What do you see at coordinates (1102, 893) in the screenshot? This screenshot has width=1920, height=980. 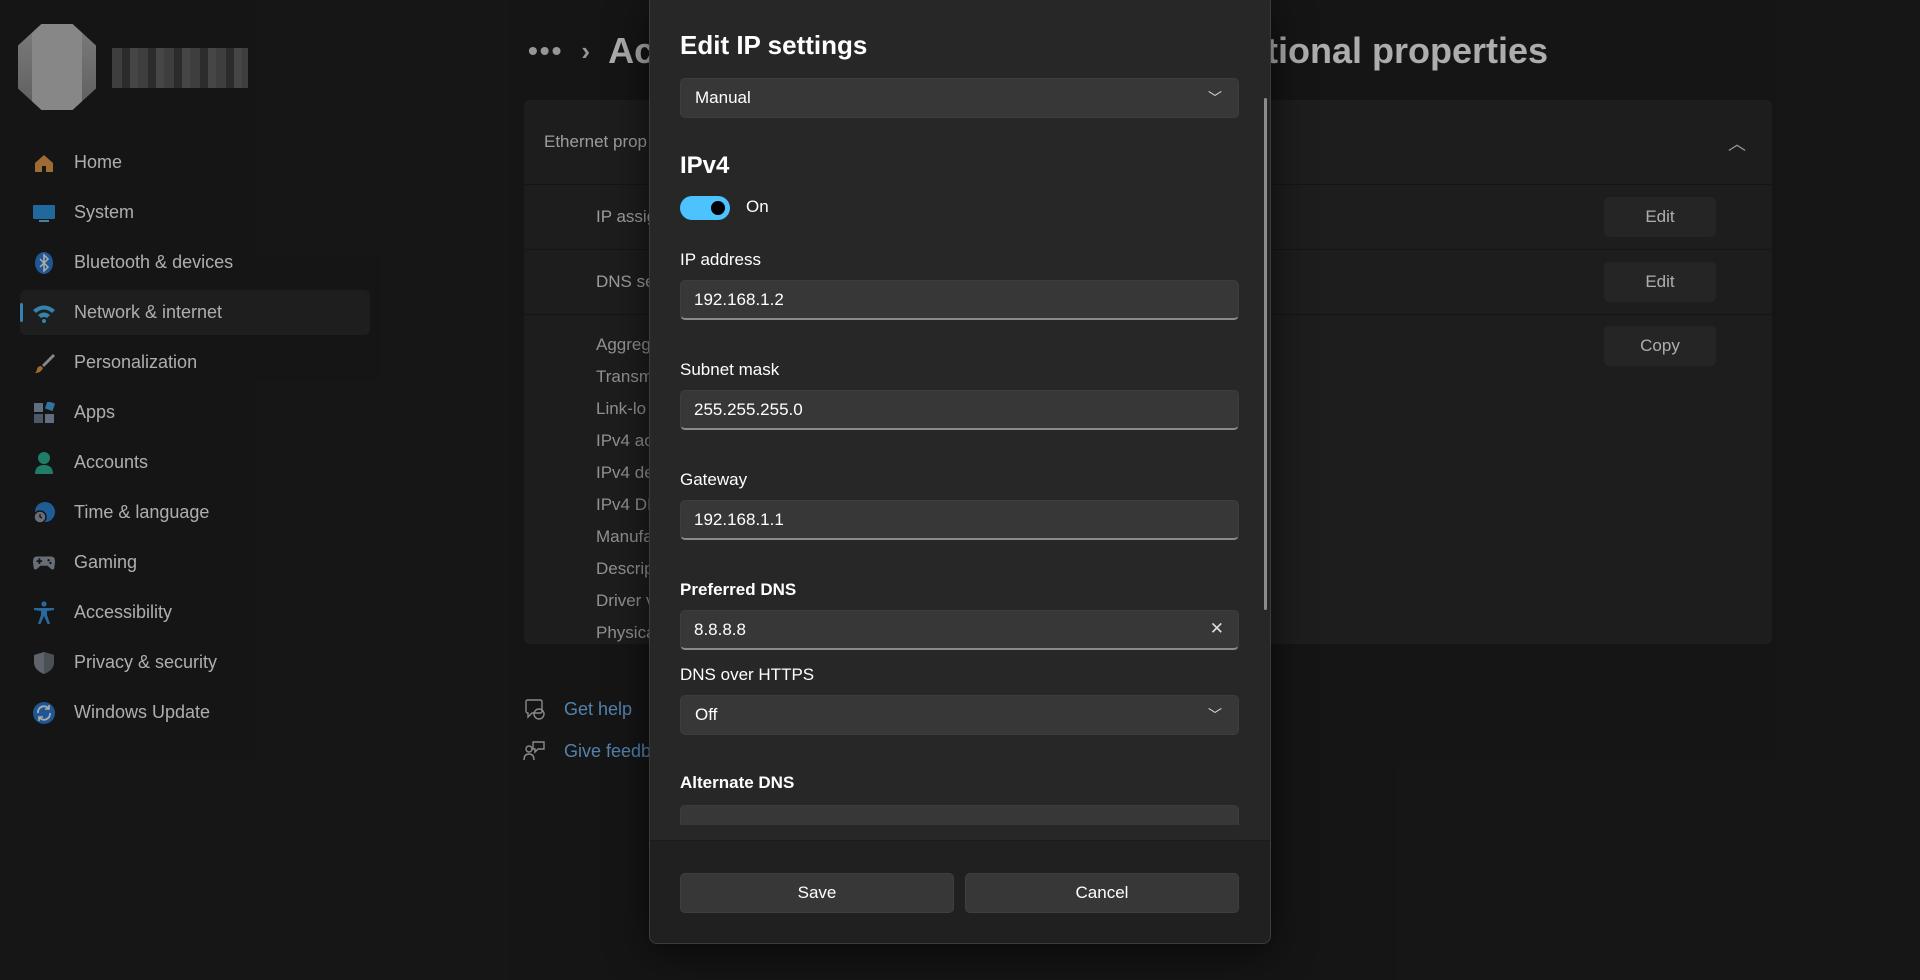 I see `cancel-button: Cancel` at bounding box center [1102, 893].